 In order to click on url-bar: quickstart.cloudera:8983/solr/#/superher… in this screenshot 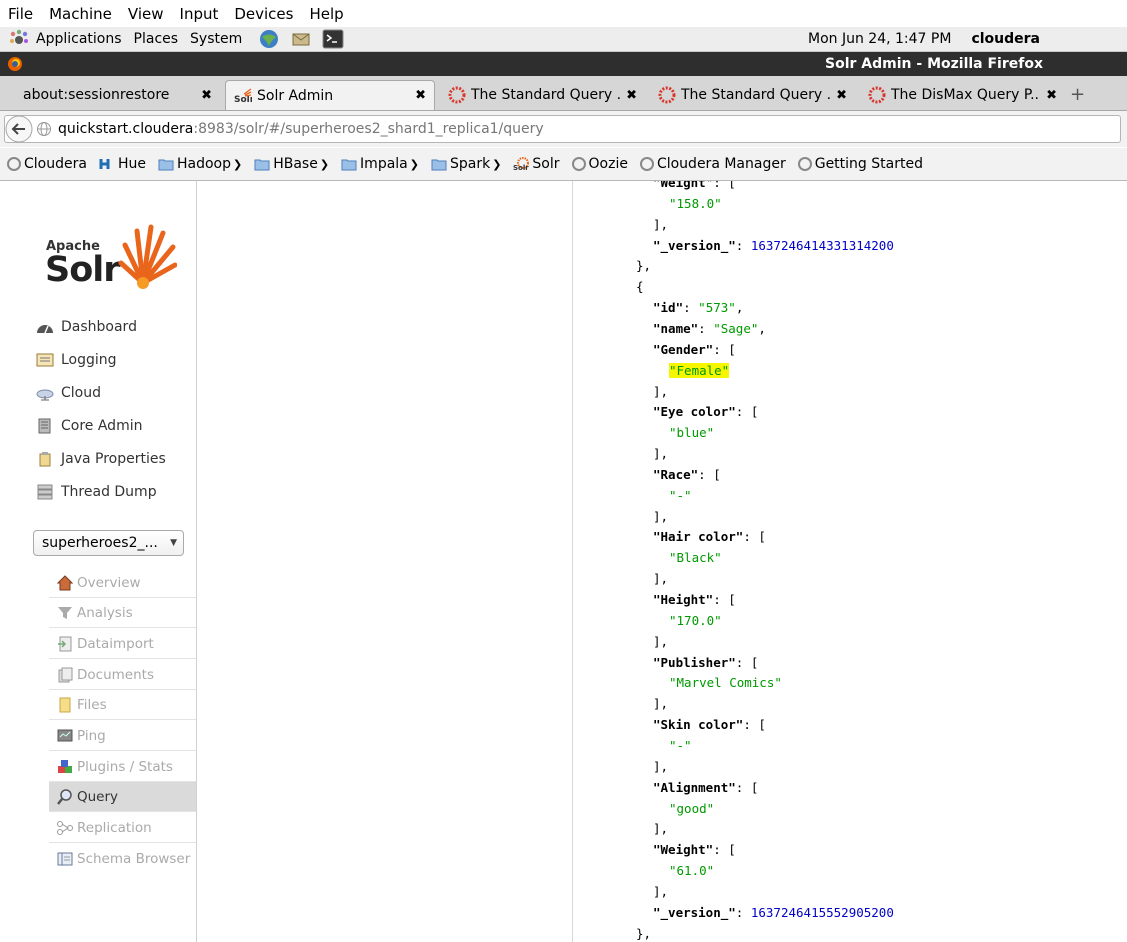, I will do `click(562, 129)`.